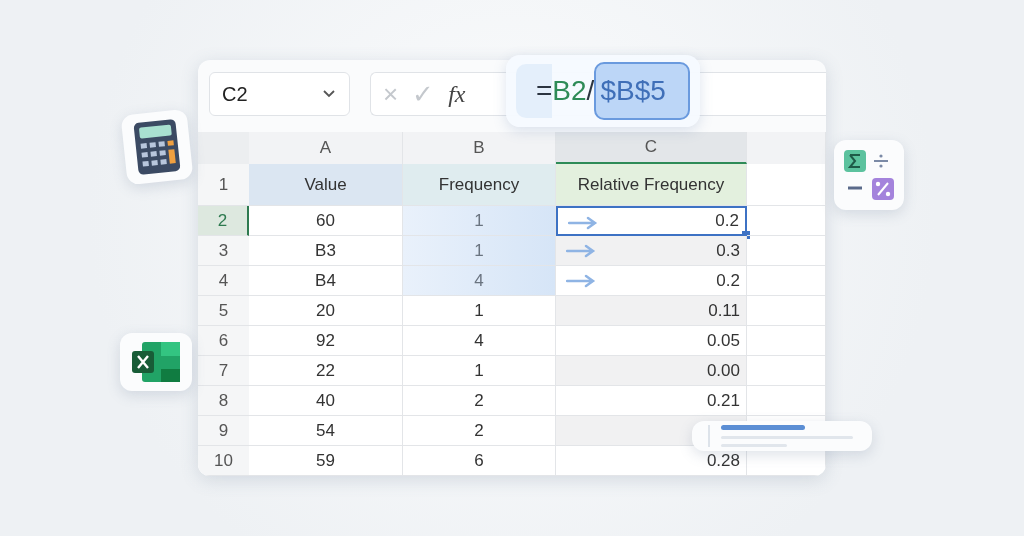  What do you see at coordinates (651, 311) in the screenshot?
I see `table-cell: 0.11` at bounding box center [651, 311].